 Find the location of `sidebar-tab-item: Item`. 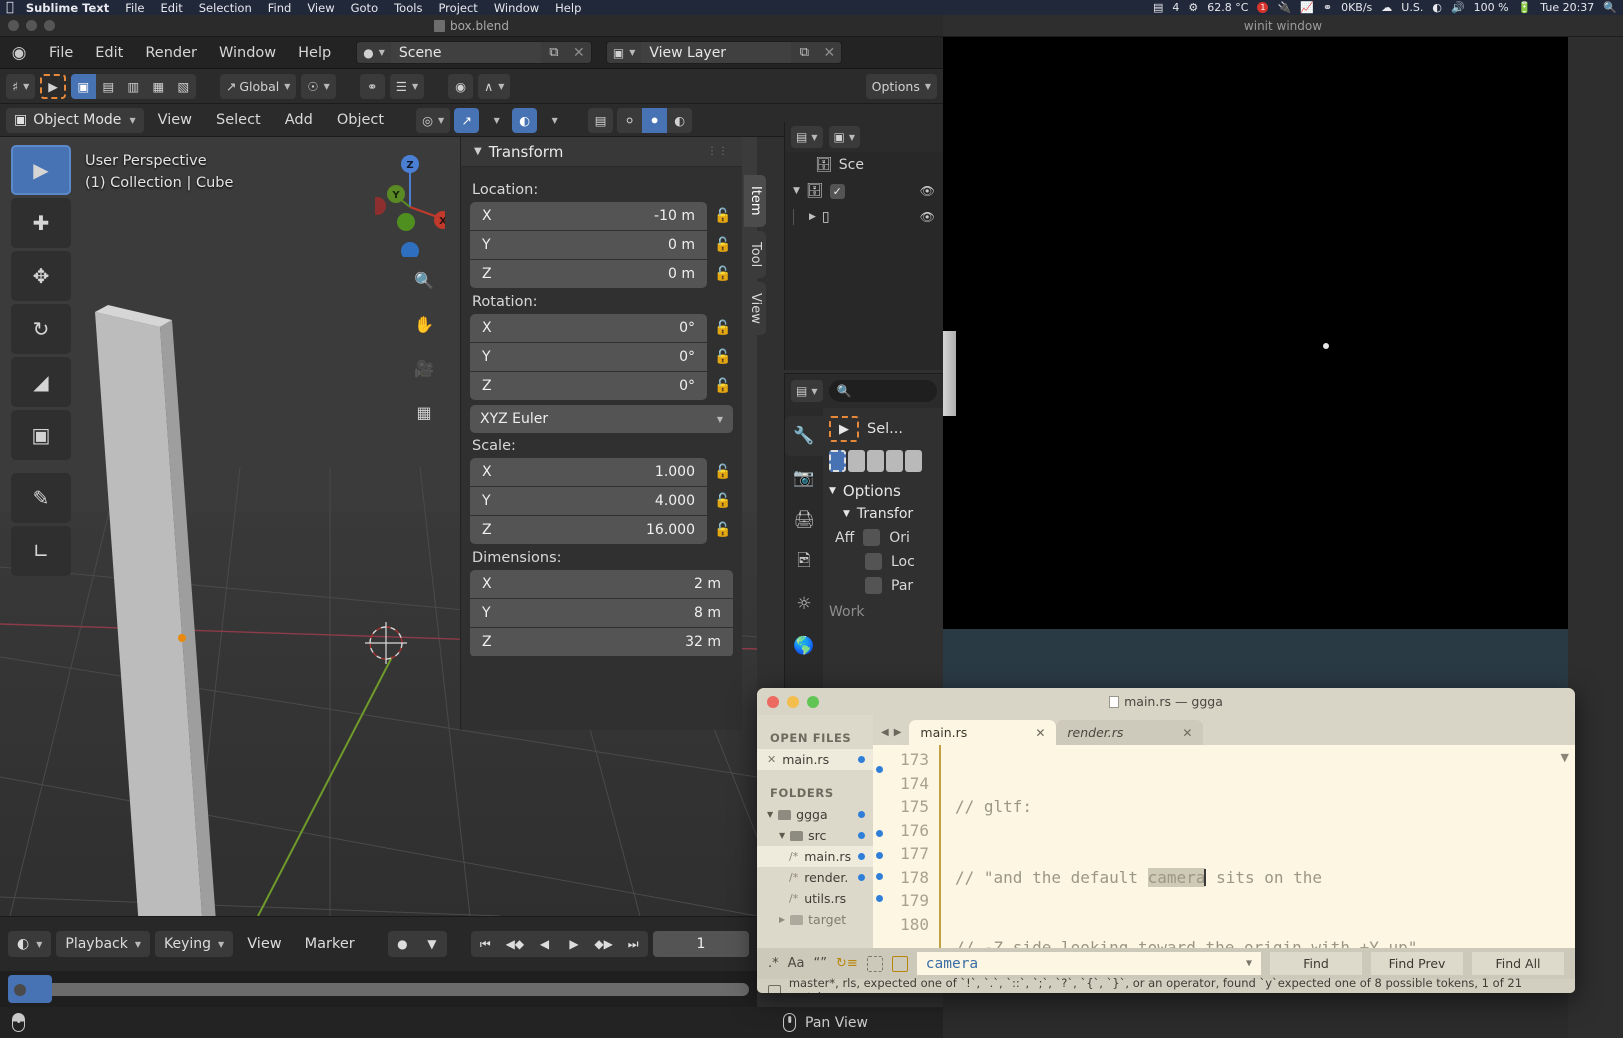

sidebar-tab-item: Item is located at coordinates (755, 201).